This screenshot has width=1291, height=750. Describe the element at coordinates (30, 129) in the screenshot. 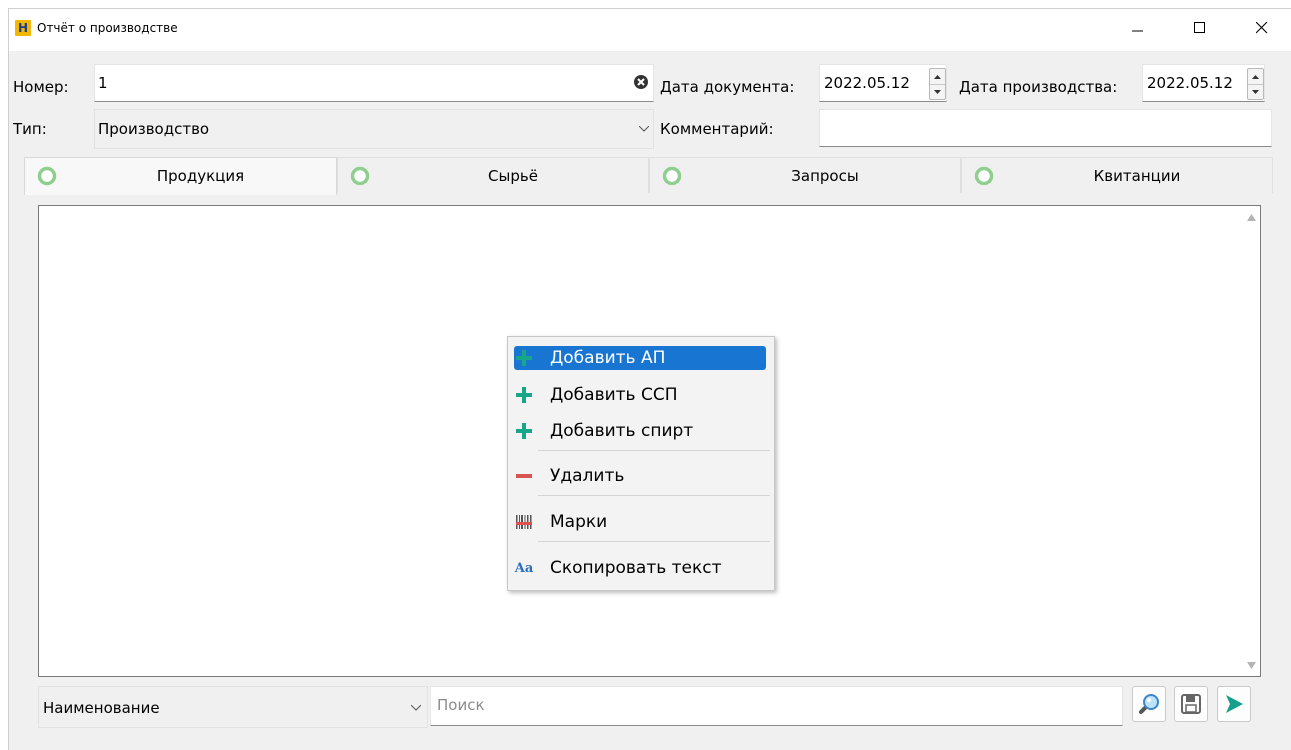

I see `type-label: Тип:` at that location.